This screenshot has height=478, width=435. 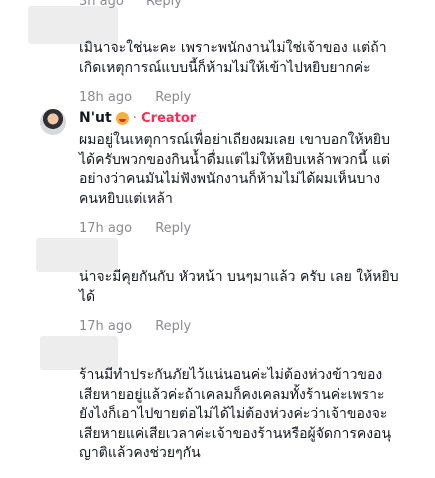 I want to click on comment-author-row: N'ut · Creator, so click(x=249, y=118).